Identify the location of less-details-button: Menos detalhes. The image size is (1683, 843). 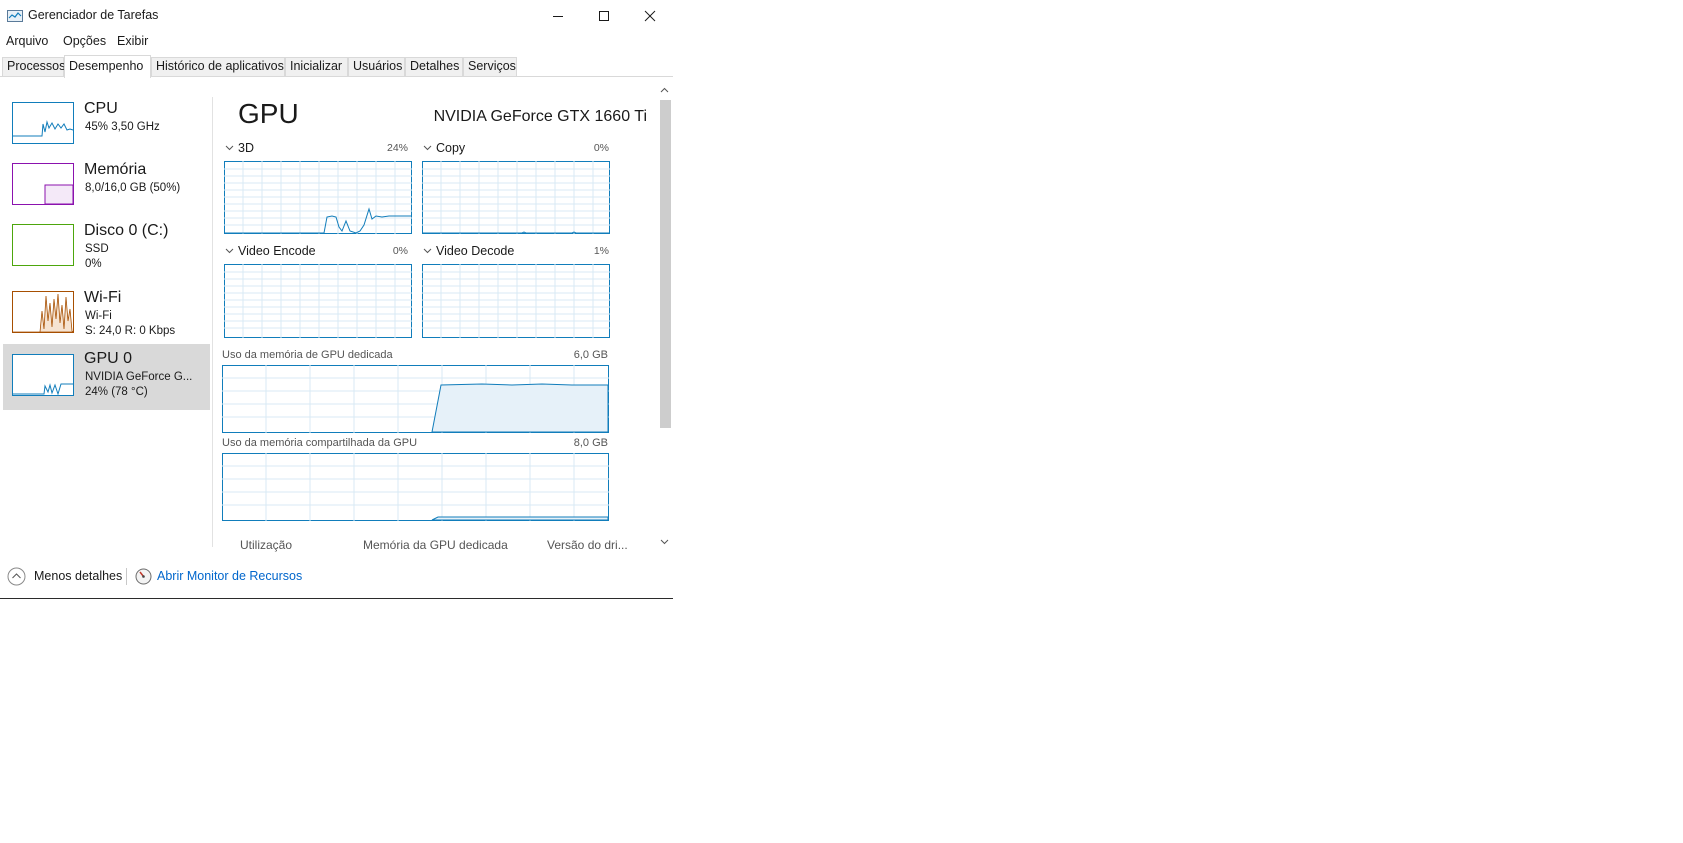
(78, 576).